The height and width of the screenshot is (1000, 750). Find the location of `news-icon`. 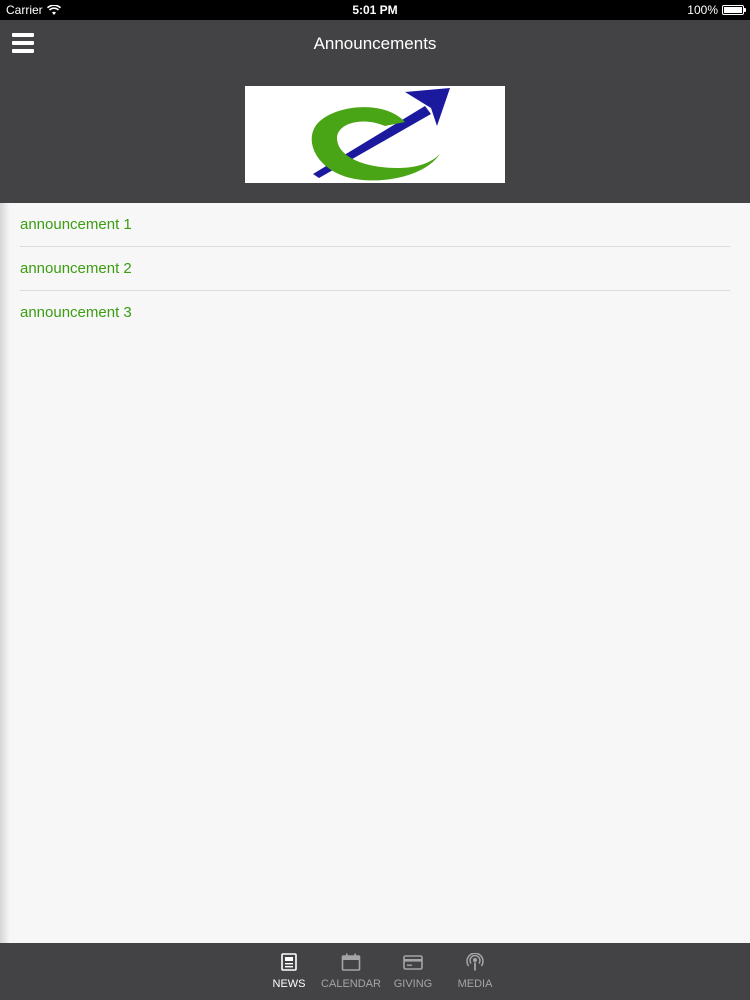

news-icon is located at coordinates (289, 962).